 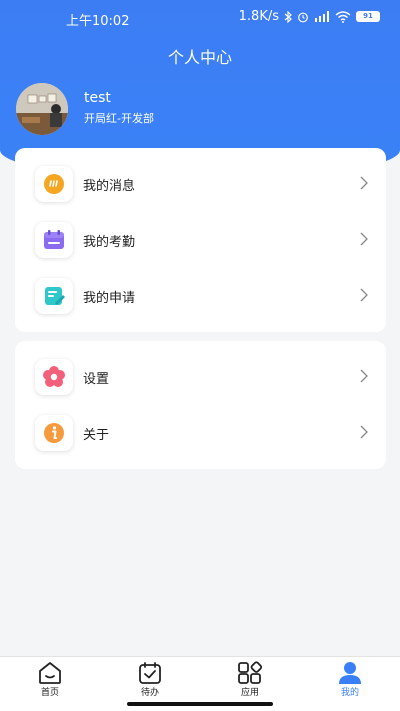 I want to click on status-time: 上午10:02, so click(x=98, y=21).